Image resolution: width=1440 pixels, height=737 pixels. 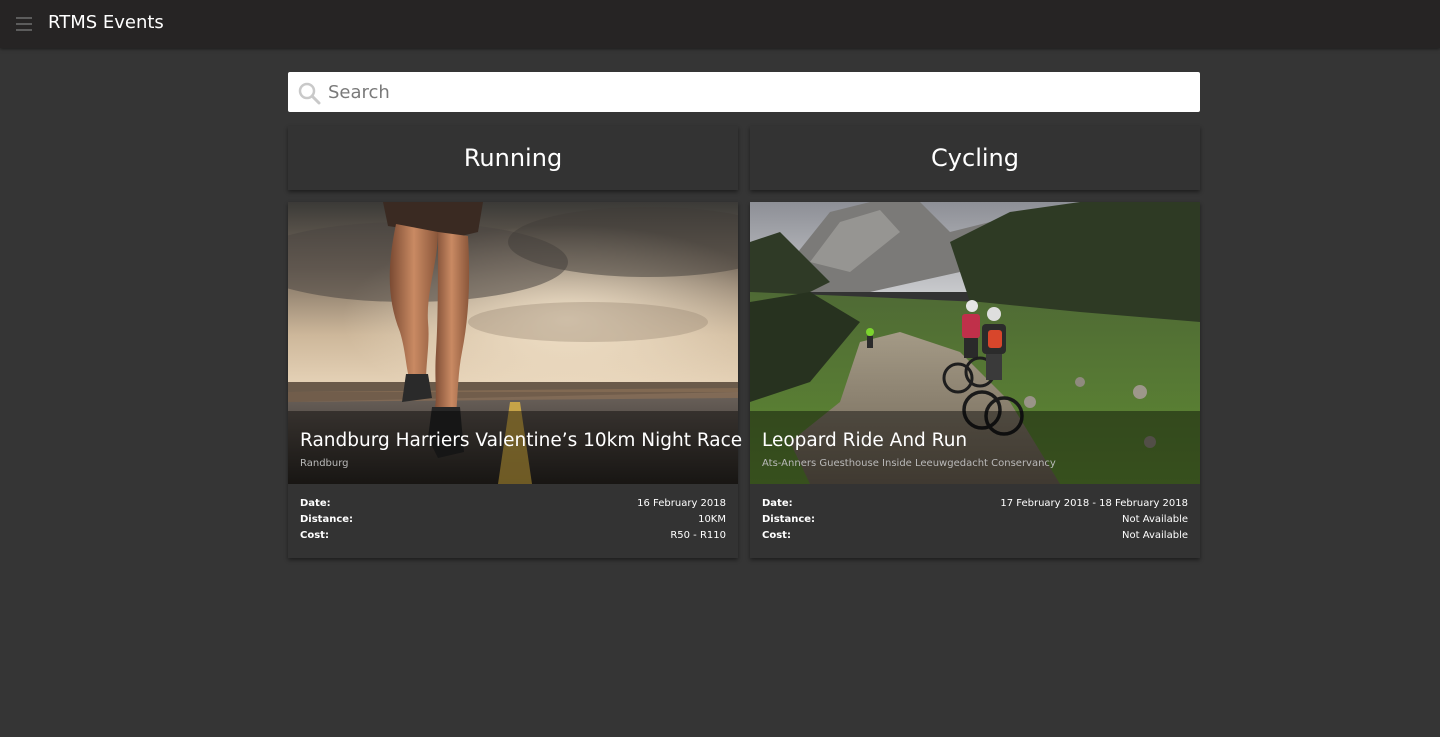 I want to click on search-bar, so click(x=744, y=92).